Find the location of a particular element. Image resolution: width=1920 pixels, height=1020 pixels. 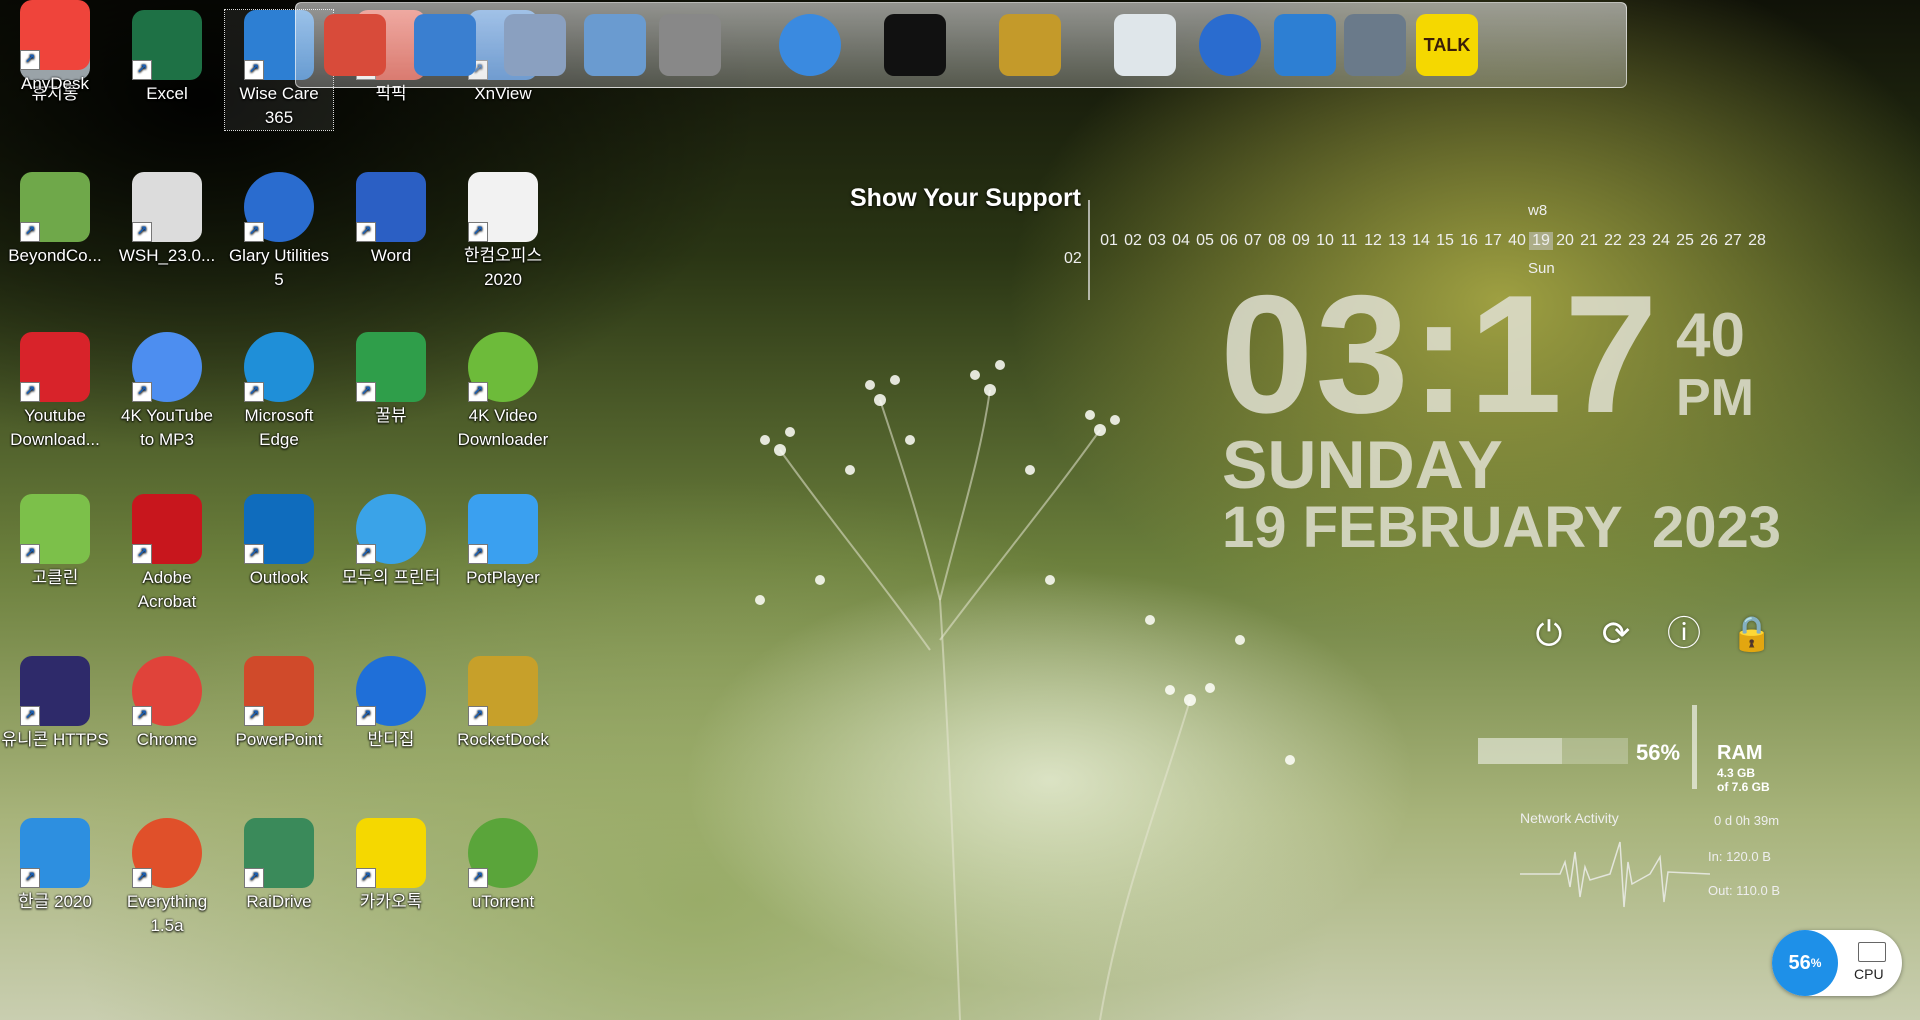

picpick-dock-icon is located at coordinates (355, 45).